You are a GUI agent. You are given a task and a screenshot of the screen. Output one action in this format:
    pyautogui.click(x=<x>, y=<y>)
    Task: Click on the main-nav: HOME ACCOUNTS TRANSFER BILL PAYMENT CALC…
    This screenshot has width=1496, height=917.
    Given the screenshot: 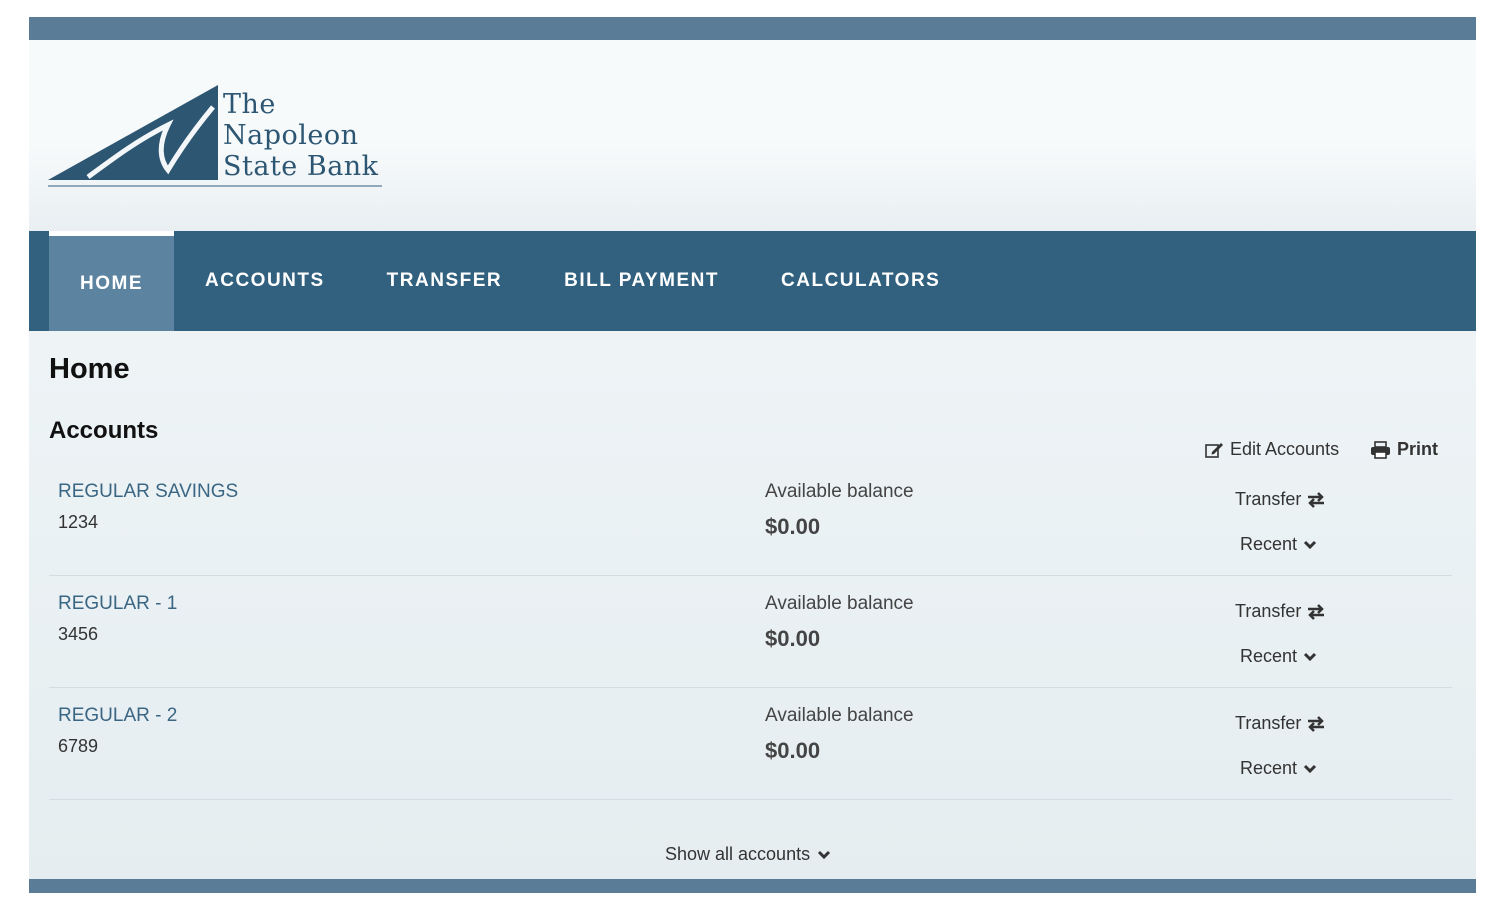 What is the action you would take?
    pyautogui.click(x=752, y=281)
    